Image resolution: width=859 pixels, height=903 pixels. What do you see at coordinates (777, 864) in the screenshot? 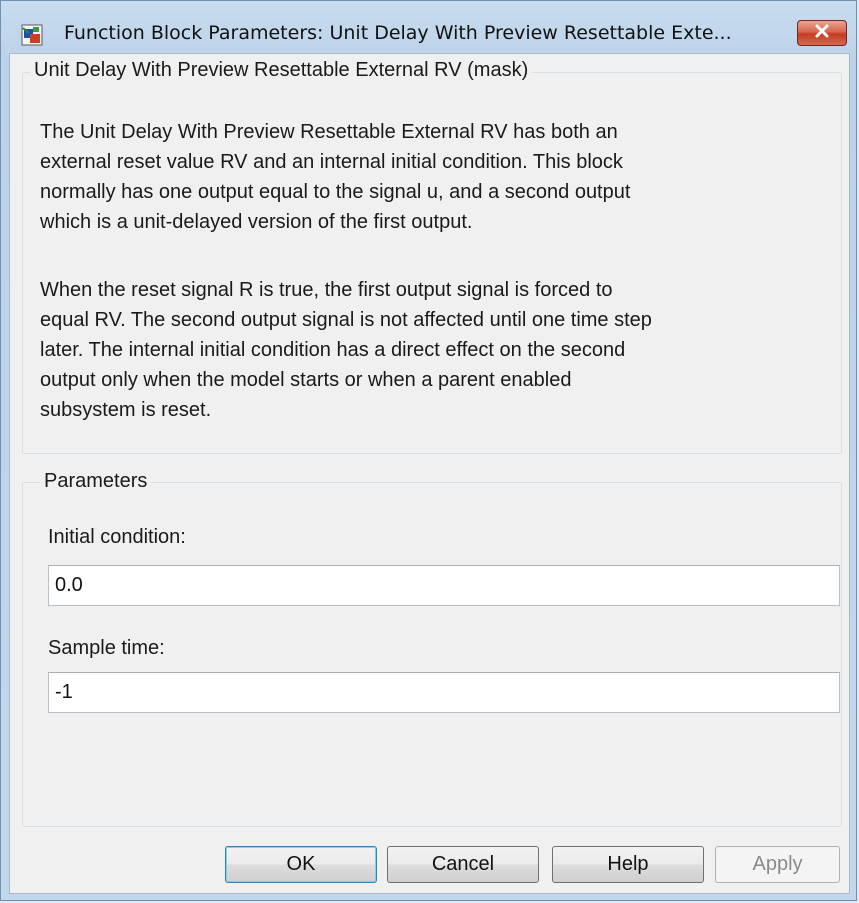
I see `apply-button: Apply` at bounding box center [777, 864].